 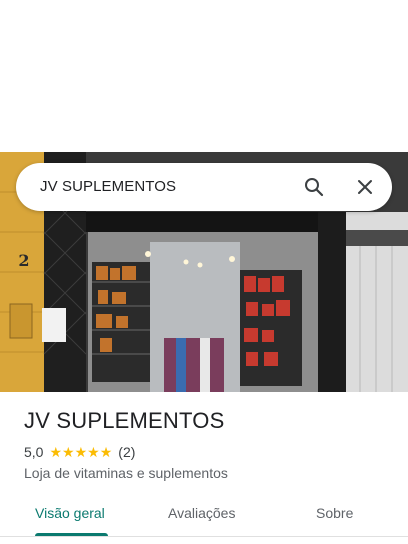 I want to click on search-icon, so click(x=314, y=187).